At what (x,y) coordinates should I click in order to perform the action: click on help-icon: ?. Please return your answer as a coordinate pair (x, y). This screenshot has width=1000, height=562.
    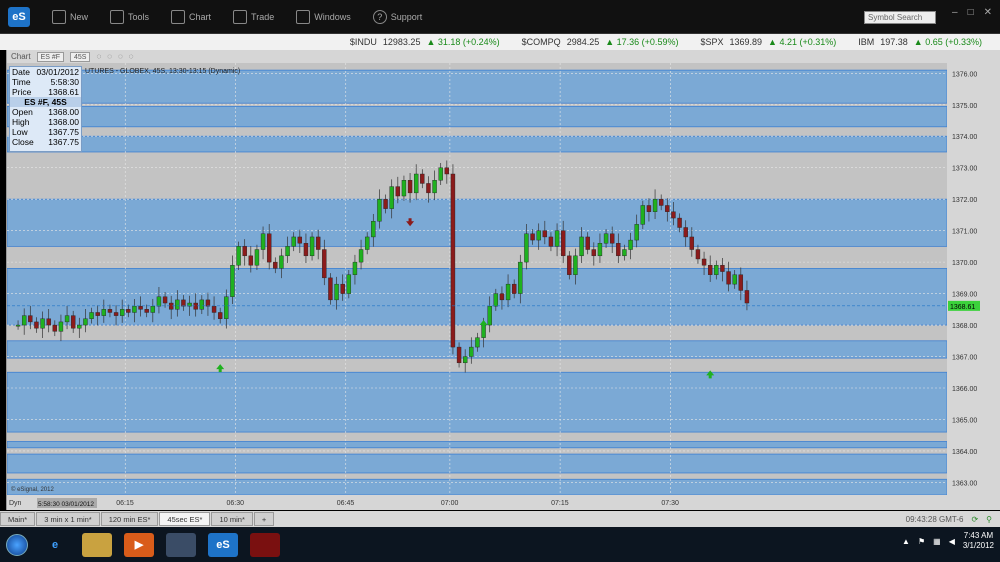
    Looking at the image, I should click on (379, 16).